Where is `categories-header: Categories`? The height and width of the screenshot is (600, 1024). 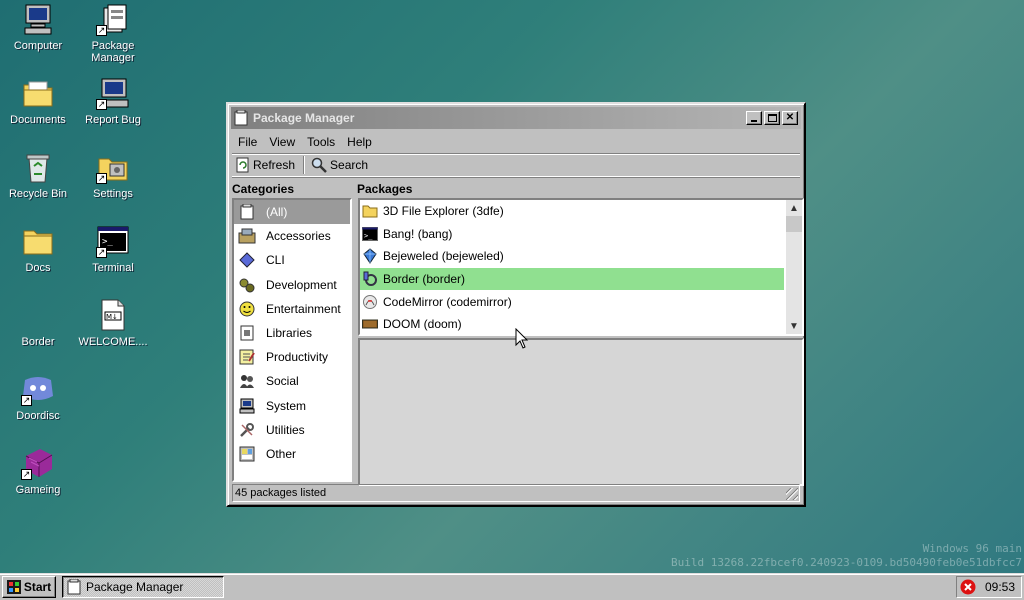 categories-header: Categories is located at coordinates (263, 189).